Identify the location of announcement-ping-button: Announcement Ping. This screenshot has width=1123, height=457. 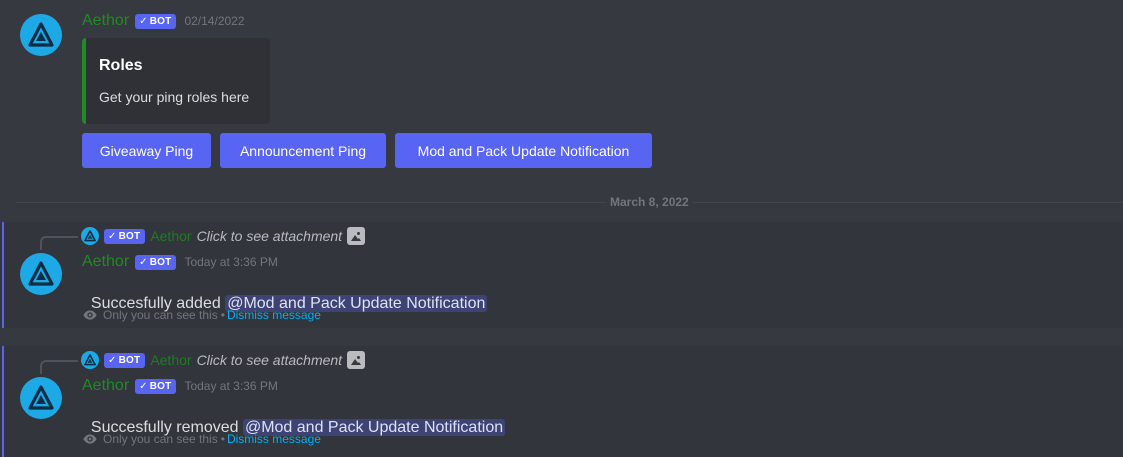
(303, 150).